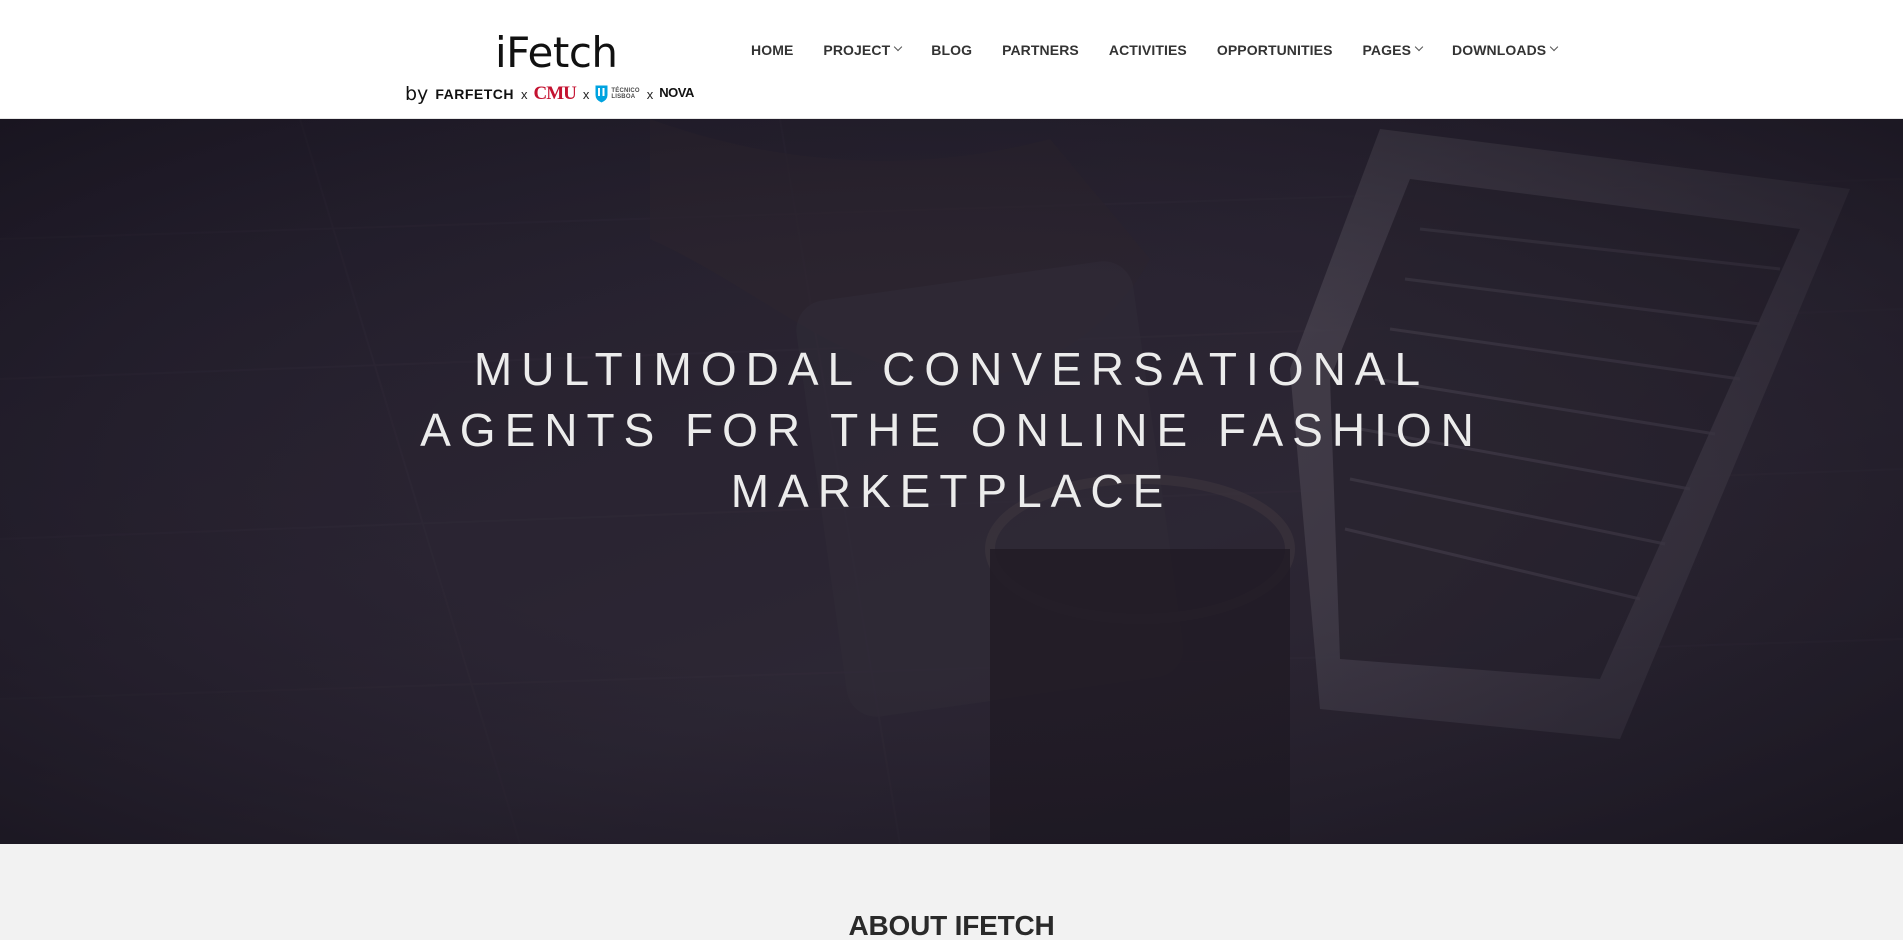 This screenshot has height=940, width=1903. I want to click on nav-activities-label: ACTIVITIES, so click(1147, 50).